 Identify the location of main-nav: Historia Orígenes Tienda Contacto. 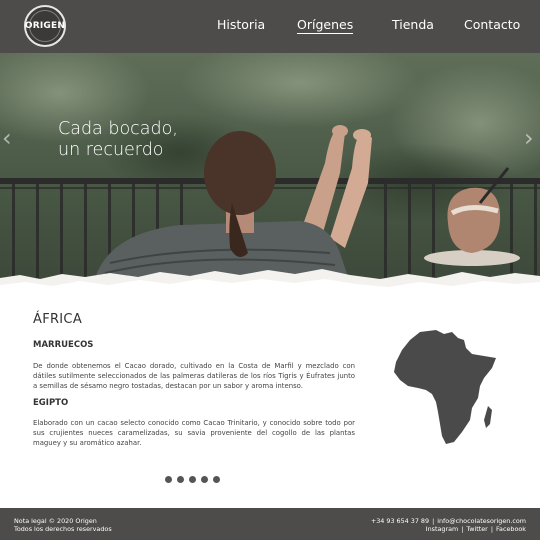
(270, 27).